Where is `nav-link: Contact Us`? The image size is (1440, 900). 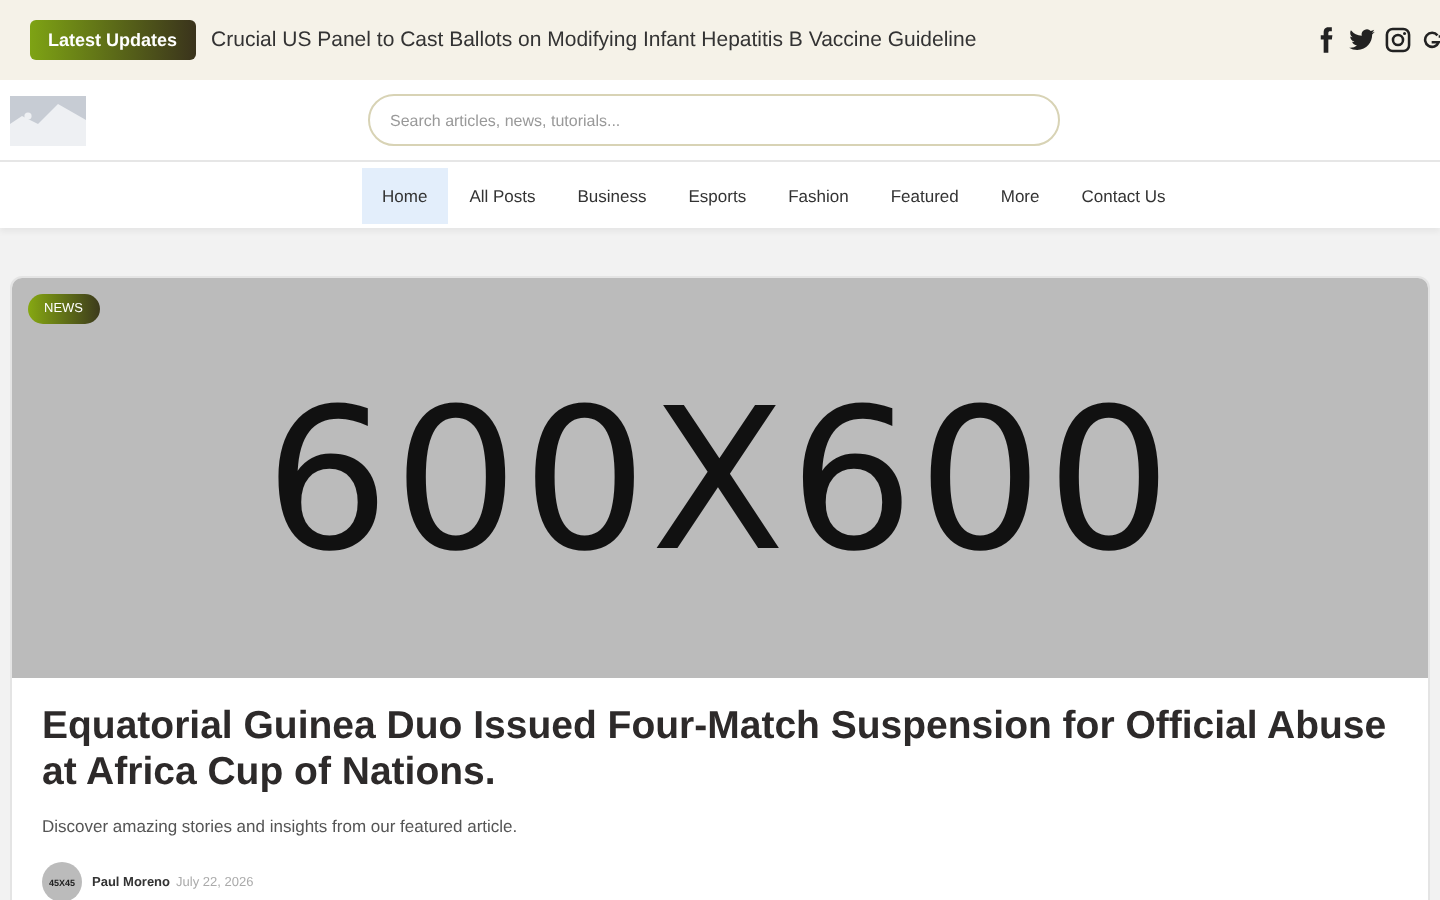
nav-link: Contact Us is located at coordinates (1123, 195).